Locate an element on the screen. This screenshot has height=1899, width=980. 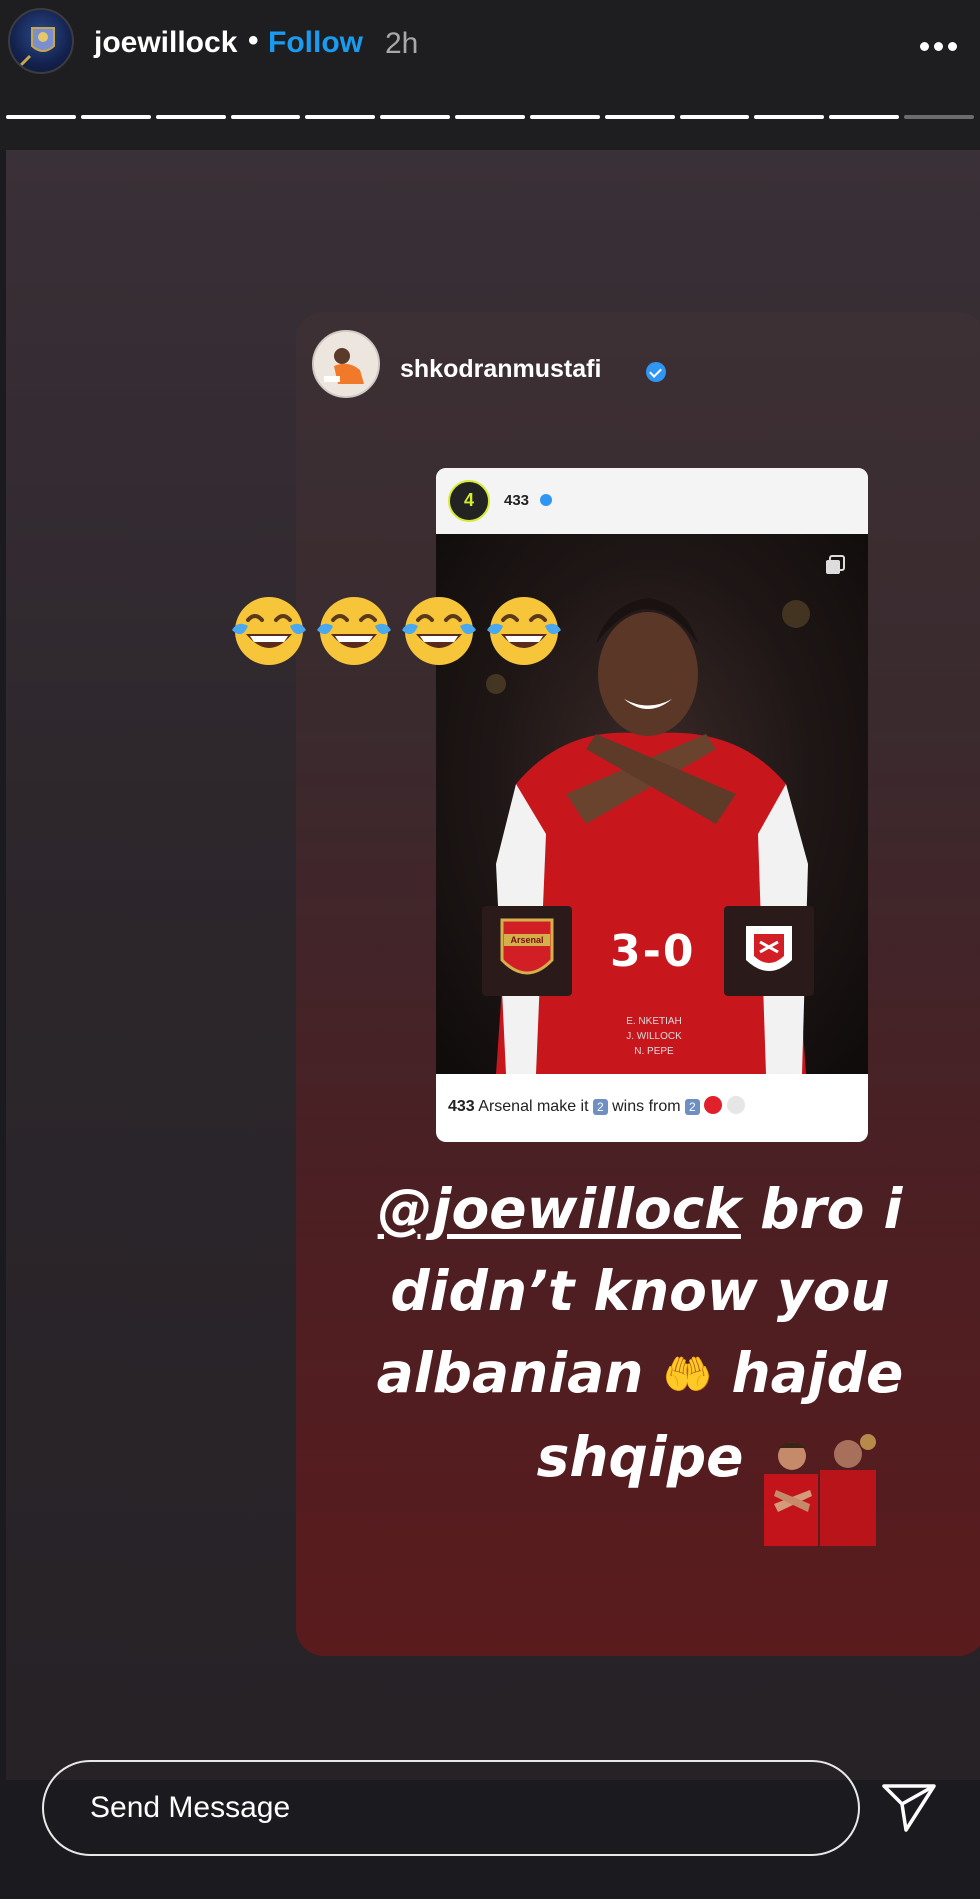
avatar-crest-icon is located at coordinates (35, 48).